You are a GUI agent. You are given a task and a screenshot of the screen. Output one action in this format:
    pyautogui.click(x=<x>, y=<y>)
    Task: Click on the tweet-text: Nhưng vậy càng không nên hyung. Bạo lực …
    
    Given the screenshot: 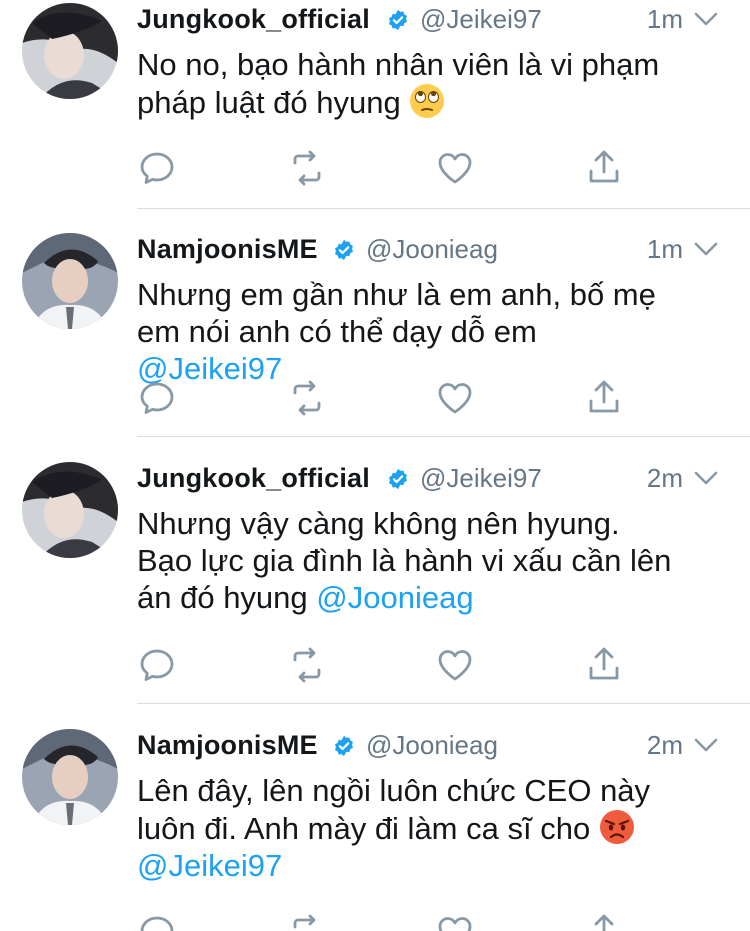 What is the action you would take?
    pyautogui.click(x=432, y=560)
    